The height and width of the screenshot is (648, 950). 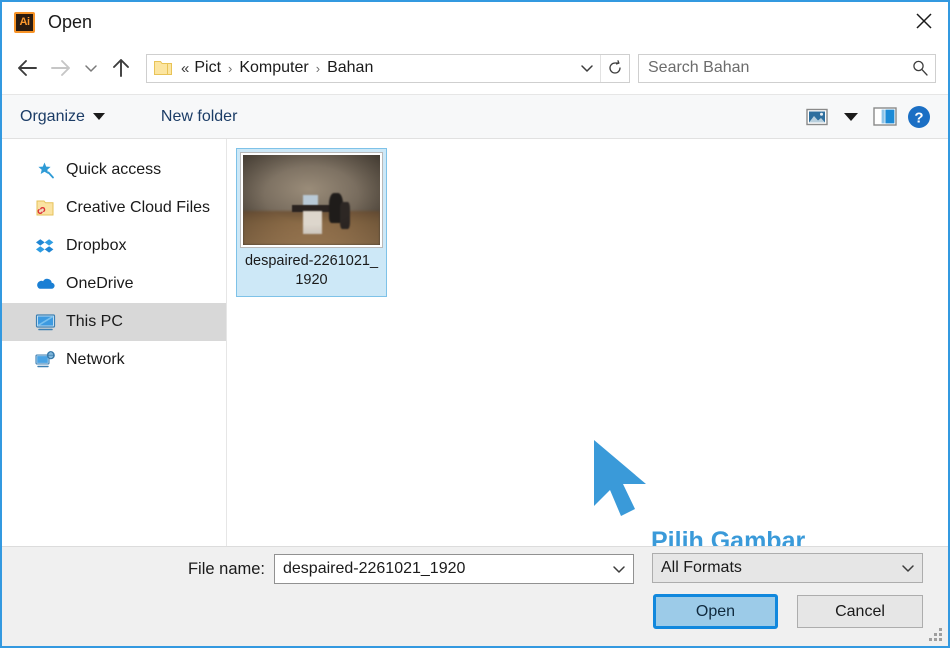 I want to click on file-thumbnail, so click(x=311, y=200).